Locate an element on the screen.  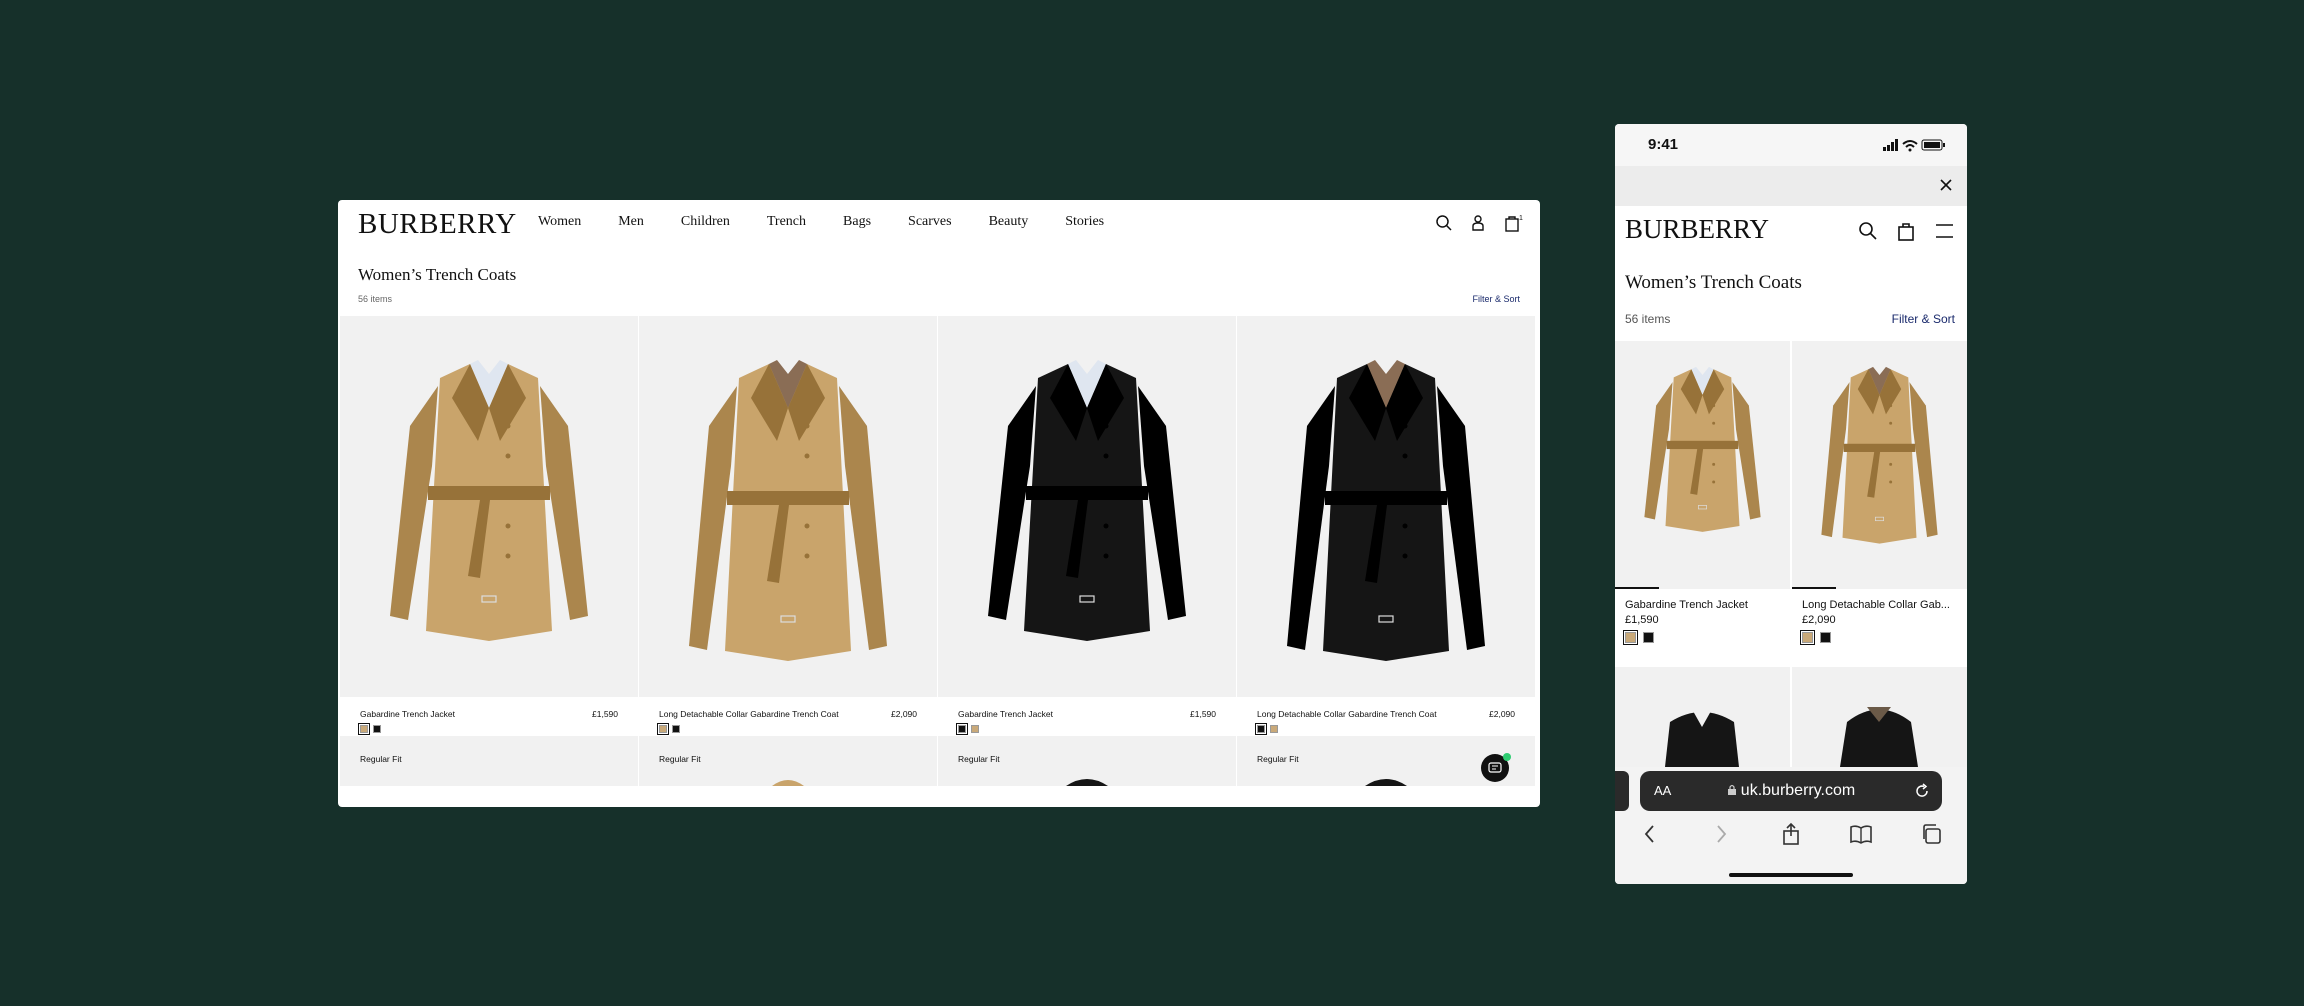
forward-icon is located at coordinates (1721, 834).